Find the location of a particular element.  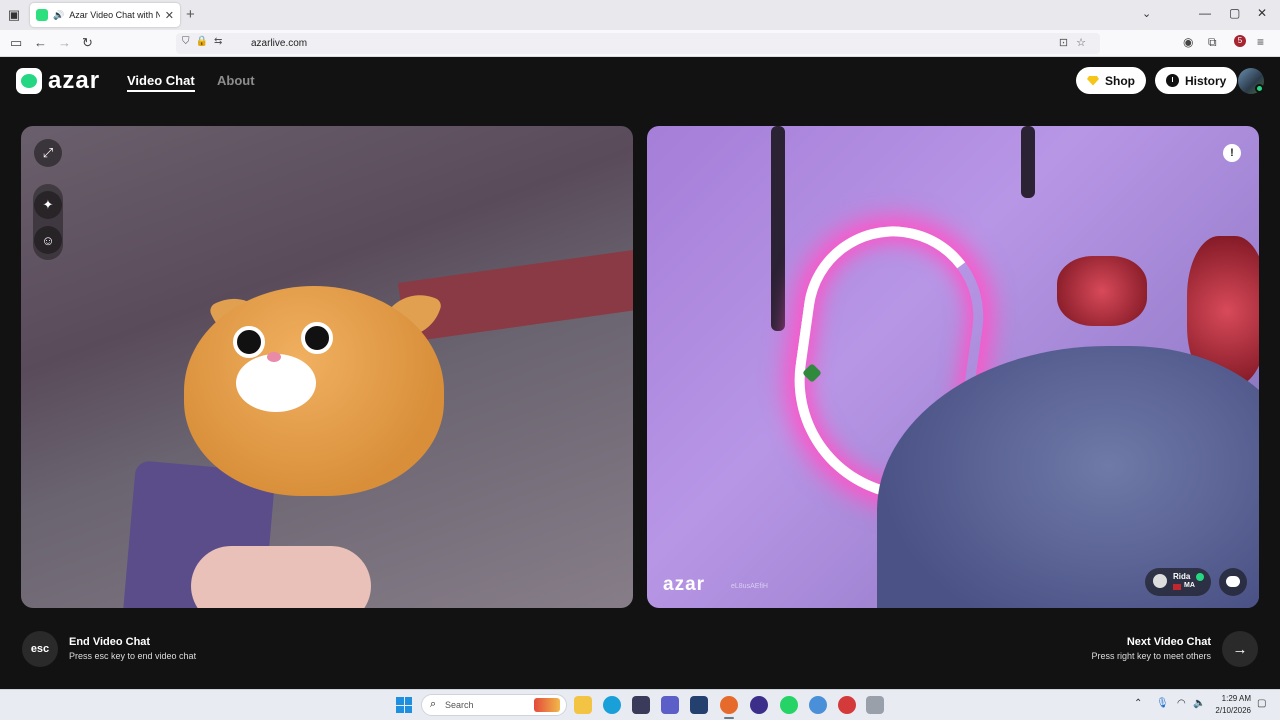

store-icon is located at coordinates (641, 705).